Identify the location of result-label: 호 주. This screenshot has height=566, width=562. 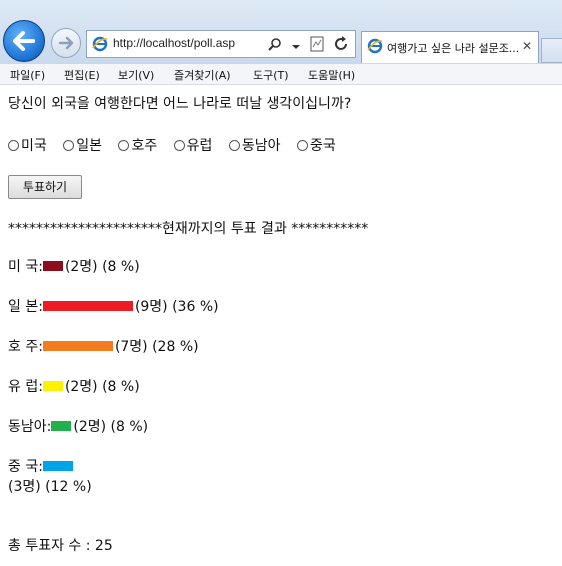
(23, 347).